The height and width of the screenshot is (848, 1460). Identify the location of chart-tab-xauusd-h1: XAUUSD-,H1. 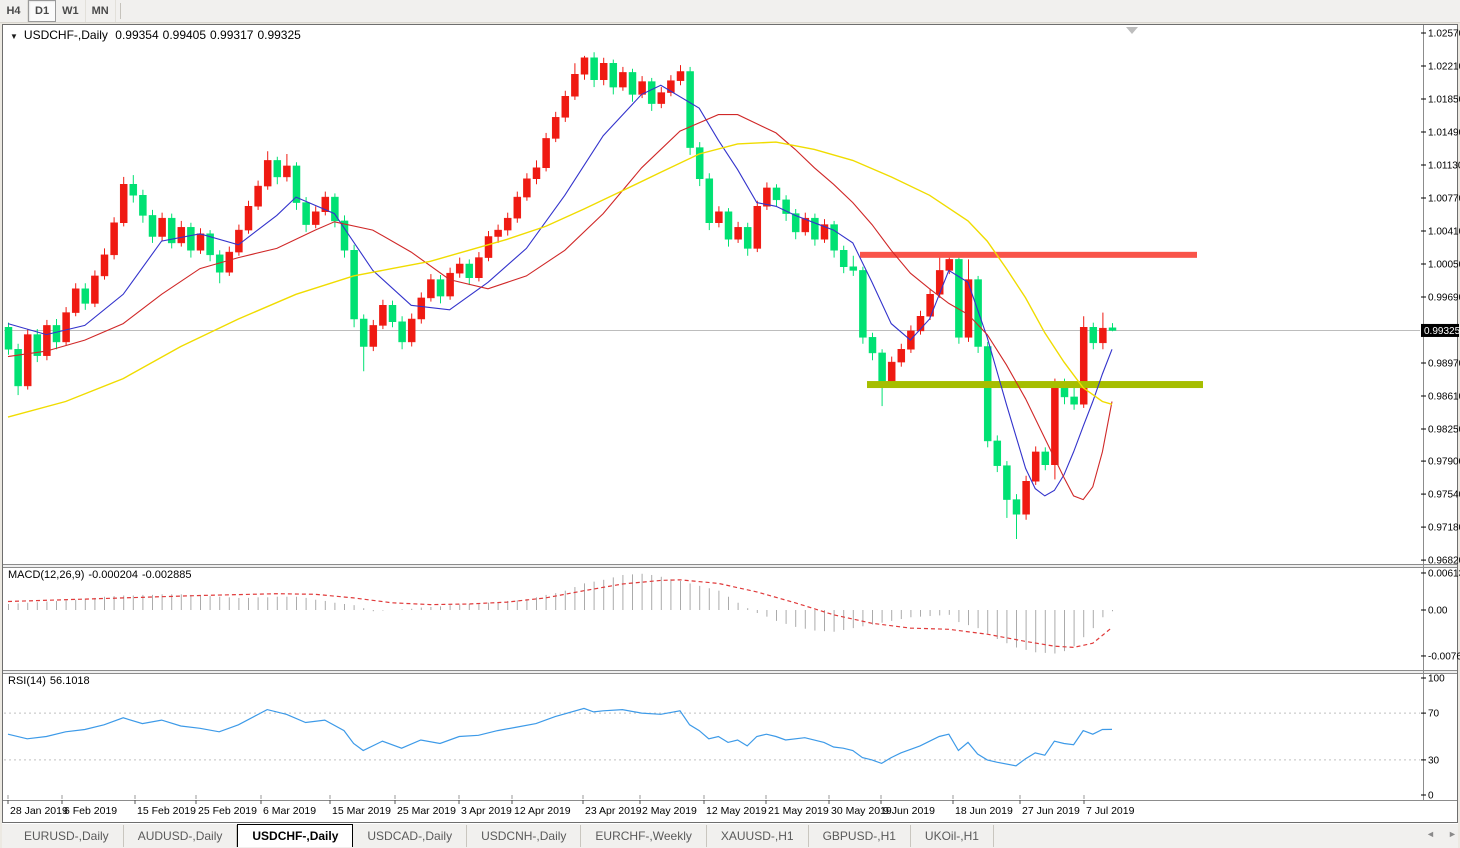
(758, 836).